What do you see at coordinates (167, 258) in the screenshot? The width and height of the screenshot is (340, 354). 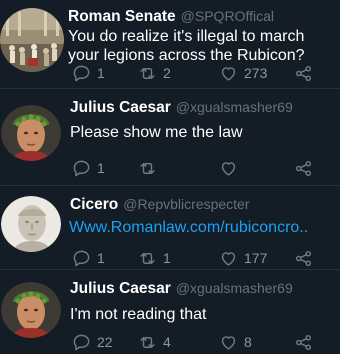 I see `retweet-count: 1` at bounding box center [167, 258].